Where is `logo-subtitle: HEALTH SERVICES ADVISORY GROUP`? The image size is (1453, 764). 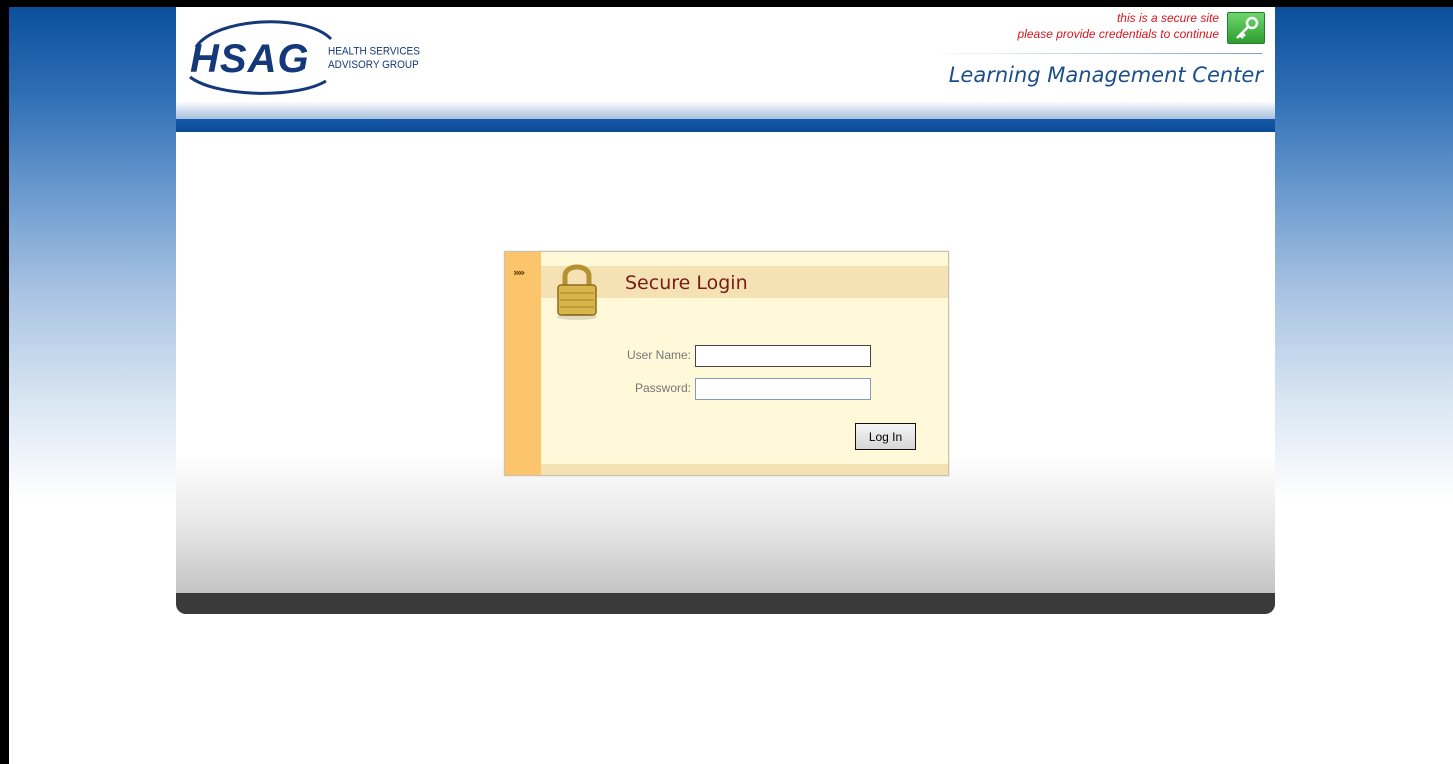 logo-subtitle: HEALTH SERVICES ADVISORY GROUP is located at coordinates (378, 59).